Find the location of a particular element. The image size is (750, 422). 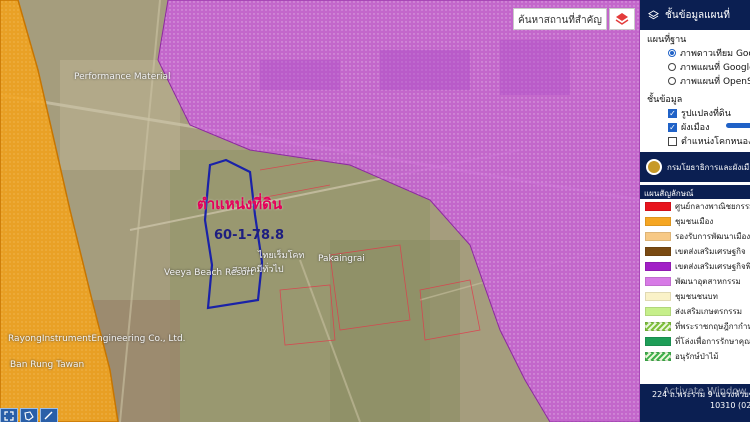

legend-label: ที่พระราชกฤษฎีกากำหนด is located at coordinates (712, 326).